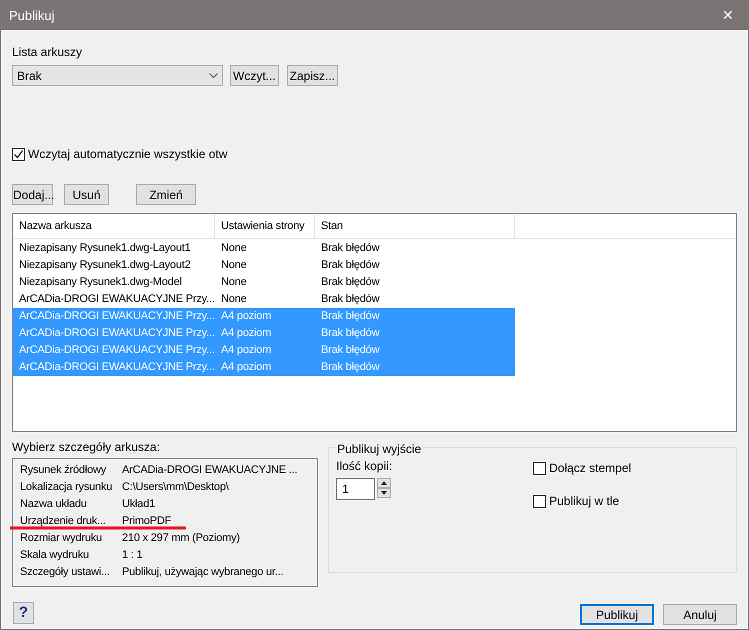  Describe the element at coordinates (105, 265) in the screenshot. I see `table-cell-text: Niezapisany Rysunek1.dwg-Layout2` at that location.